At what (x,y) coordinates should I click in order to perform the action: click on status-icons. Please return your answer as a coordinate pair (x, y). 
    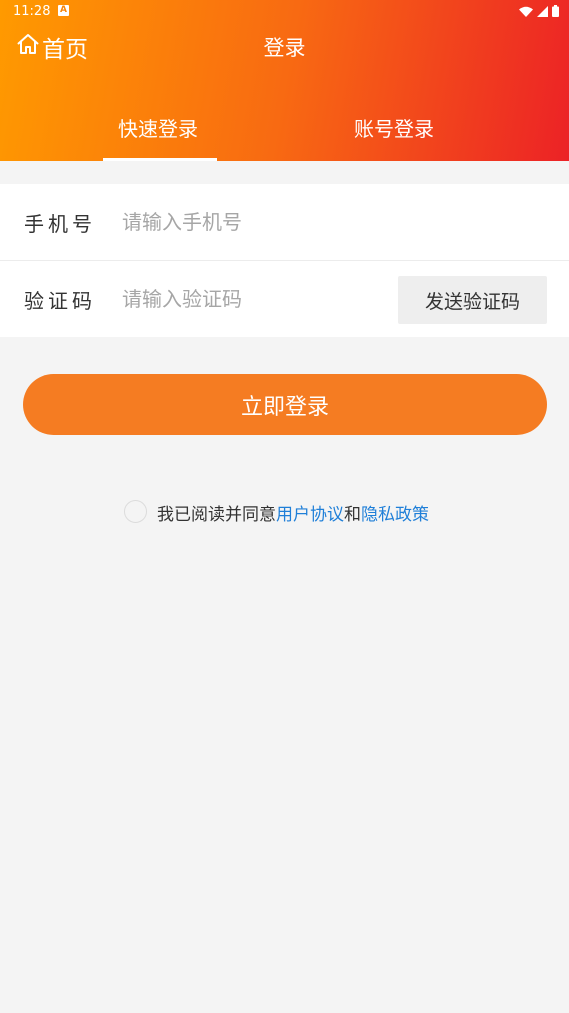
    Looking at the image, I should click on (539, 11).